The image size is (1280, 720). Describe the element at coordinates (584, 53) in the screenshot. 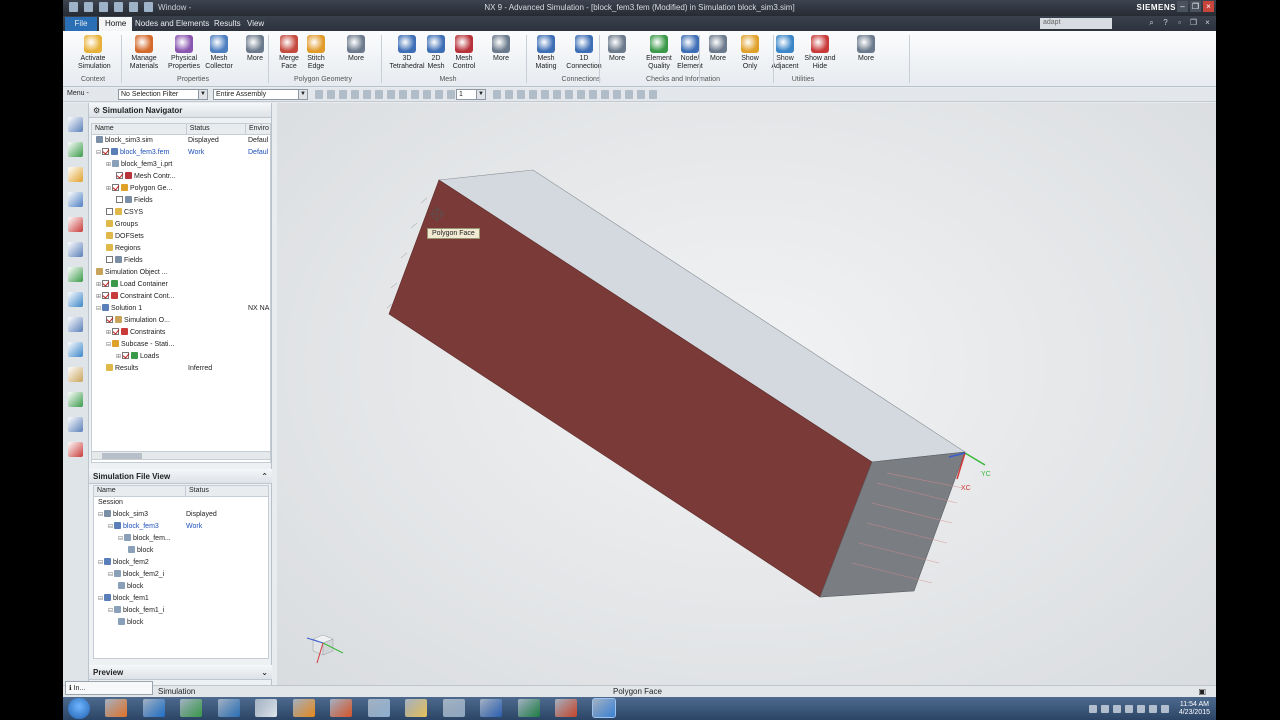

I see `1d-connection-button: 1D Connection` at that location.